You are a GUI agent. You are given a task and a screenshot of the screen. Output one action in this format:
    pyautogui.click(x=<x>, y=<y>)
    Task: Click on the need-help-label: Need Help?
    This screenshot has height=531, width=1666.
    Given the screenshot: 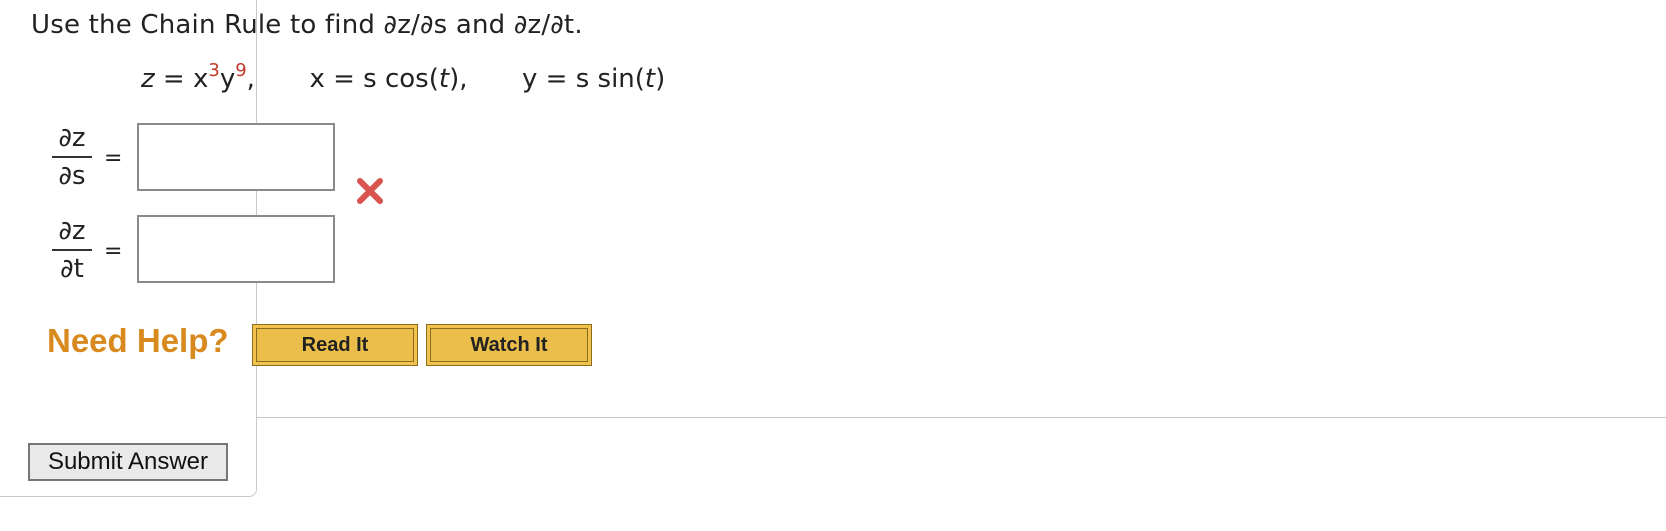 What is the action you would take?
    pyautogui.click(x=138, y=340)
    